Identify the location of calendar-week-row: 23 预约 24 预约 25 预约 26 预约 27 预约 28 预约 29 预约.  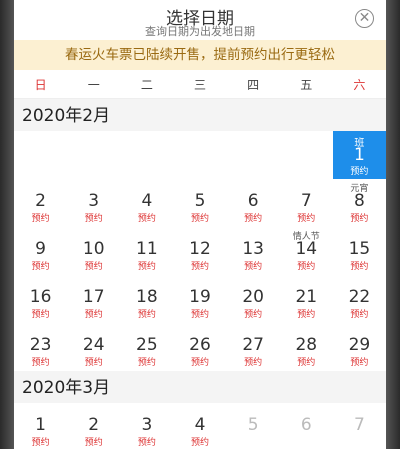
(200, 347).